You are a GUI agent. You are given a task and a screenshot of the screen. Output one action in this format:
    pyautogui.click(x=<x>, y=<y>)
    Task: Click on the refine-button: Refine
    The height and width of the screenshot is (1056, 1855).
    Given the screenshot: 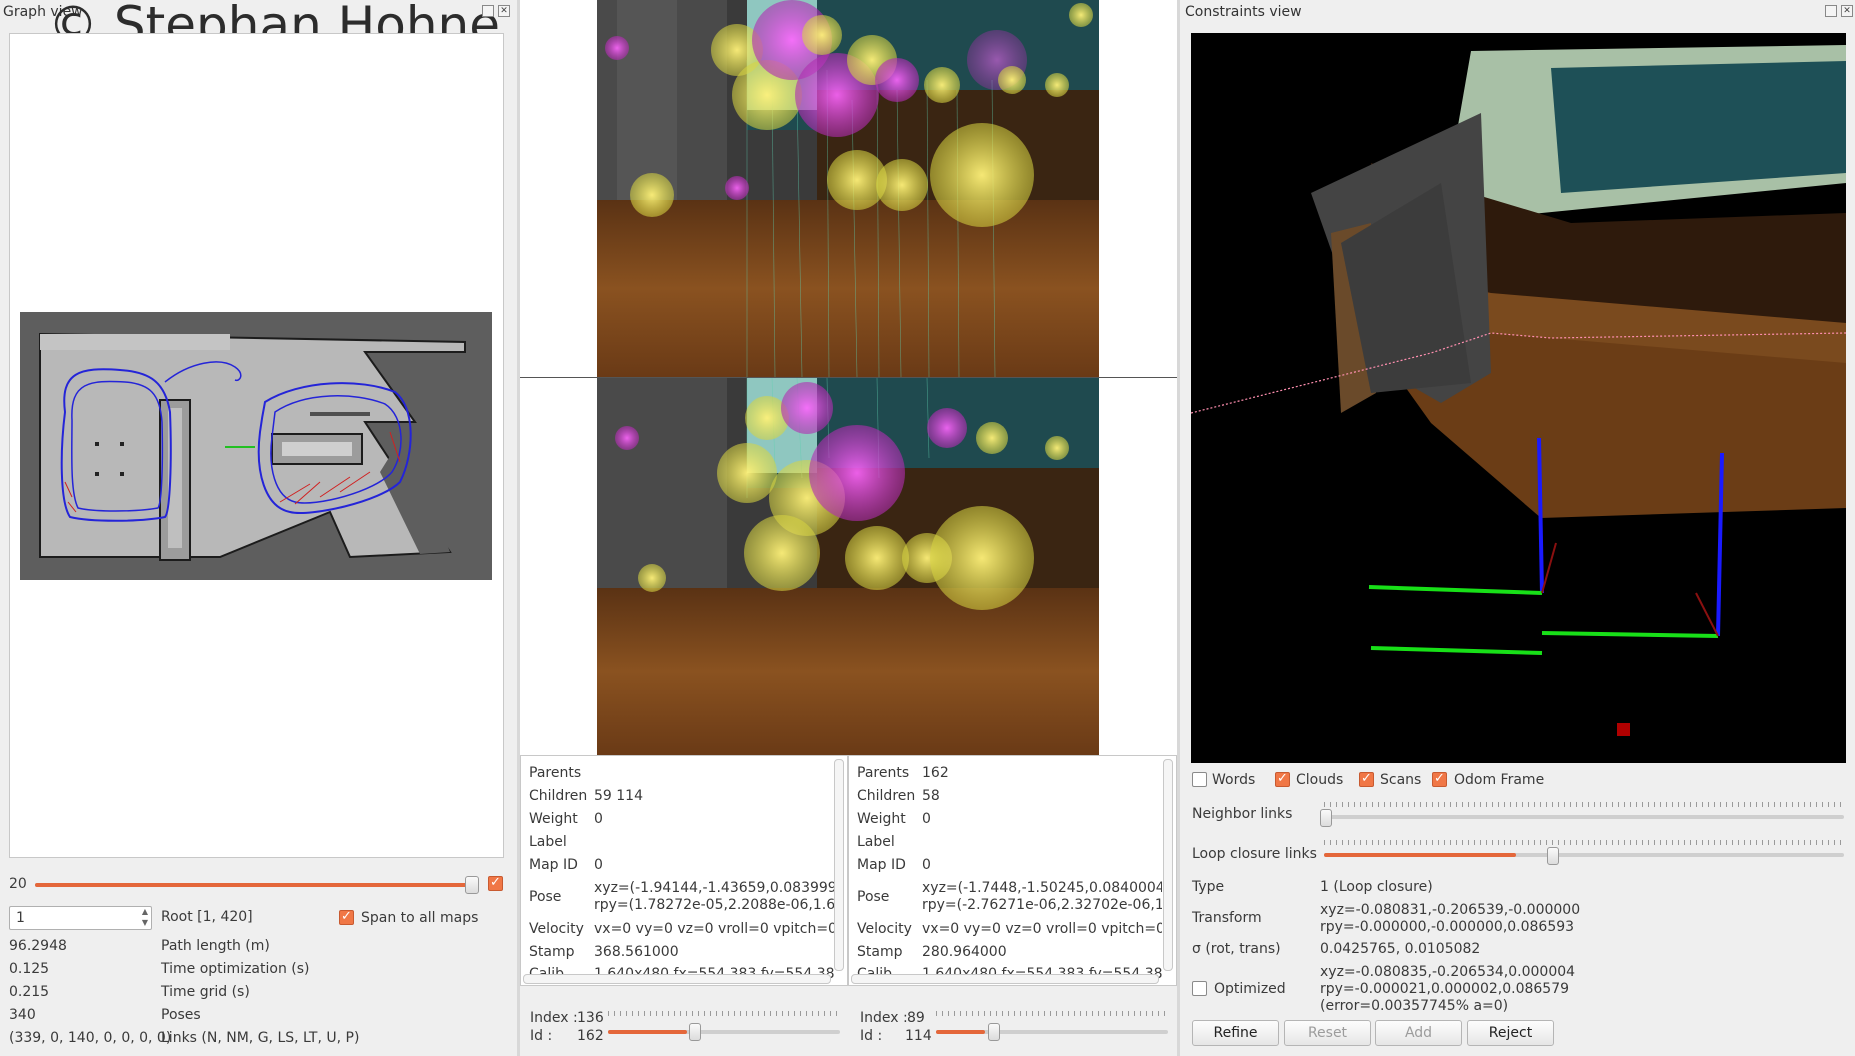 What is the action you would take?
    pyautogui.click(x=1235, y=1033)
    